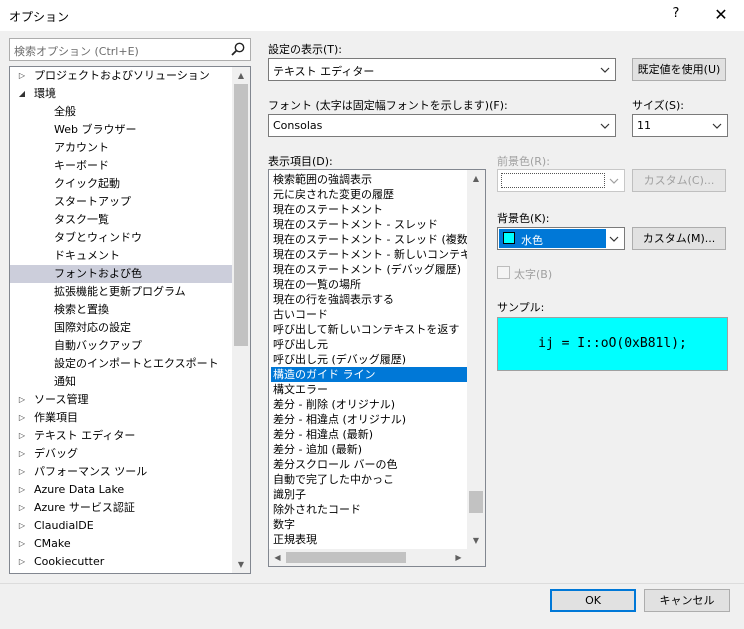 The width and height of the screenshot is (744, 629). I want to click on tree-expanded-icon: ◢, so click(22, 94).